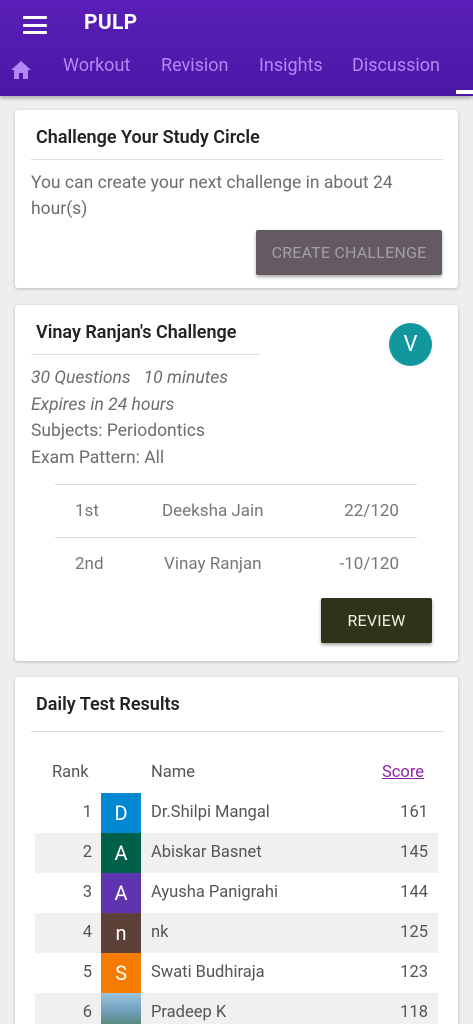  What do you see at coordinates (121, 813) in the screenshot?
I see `user-avatar: D` at bounding box center [121, 813].